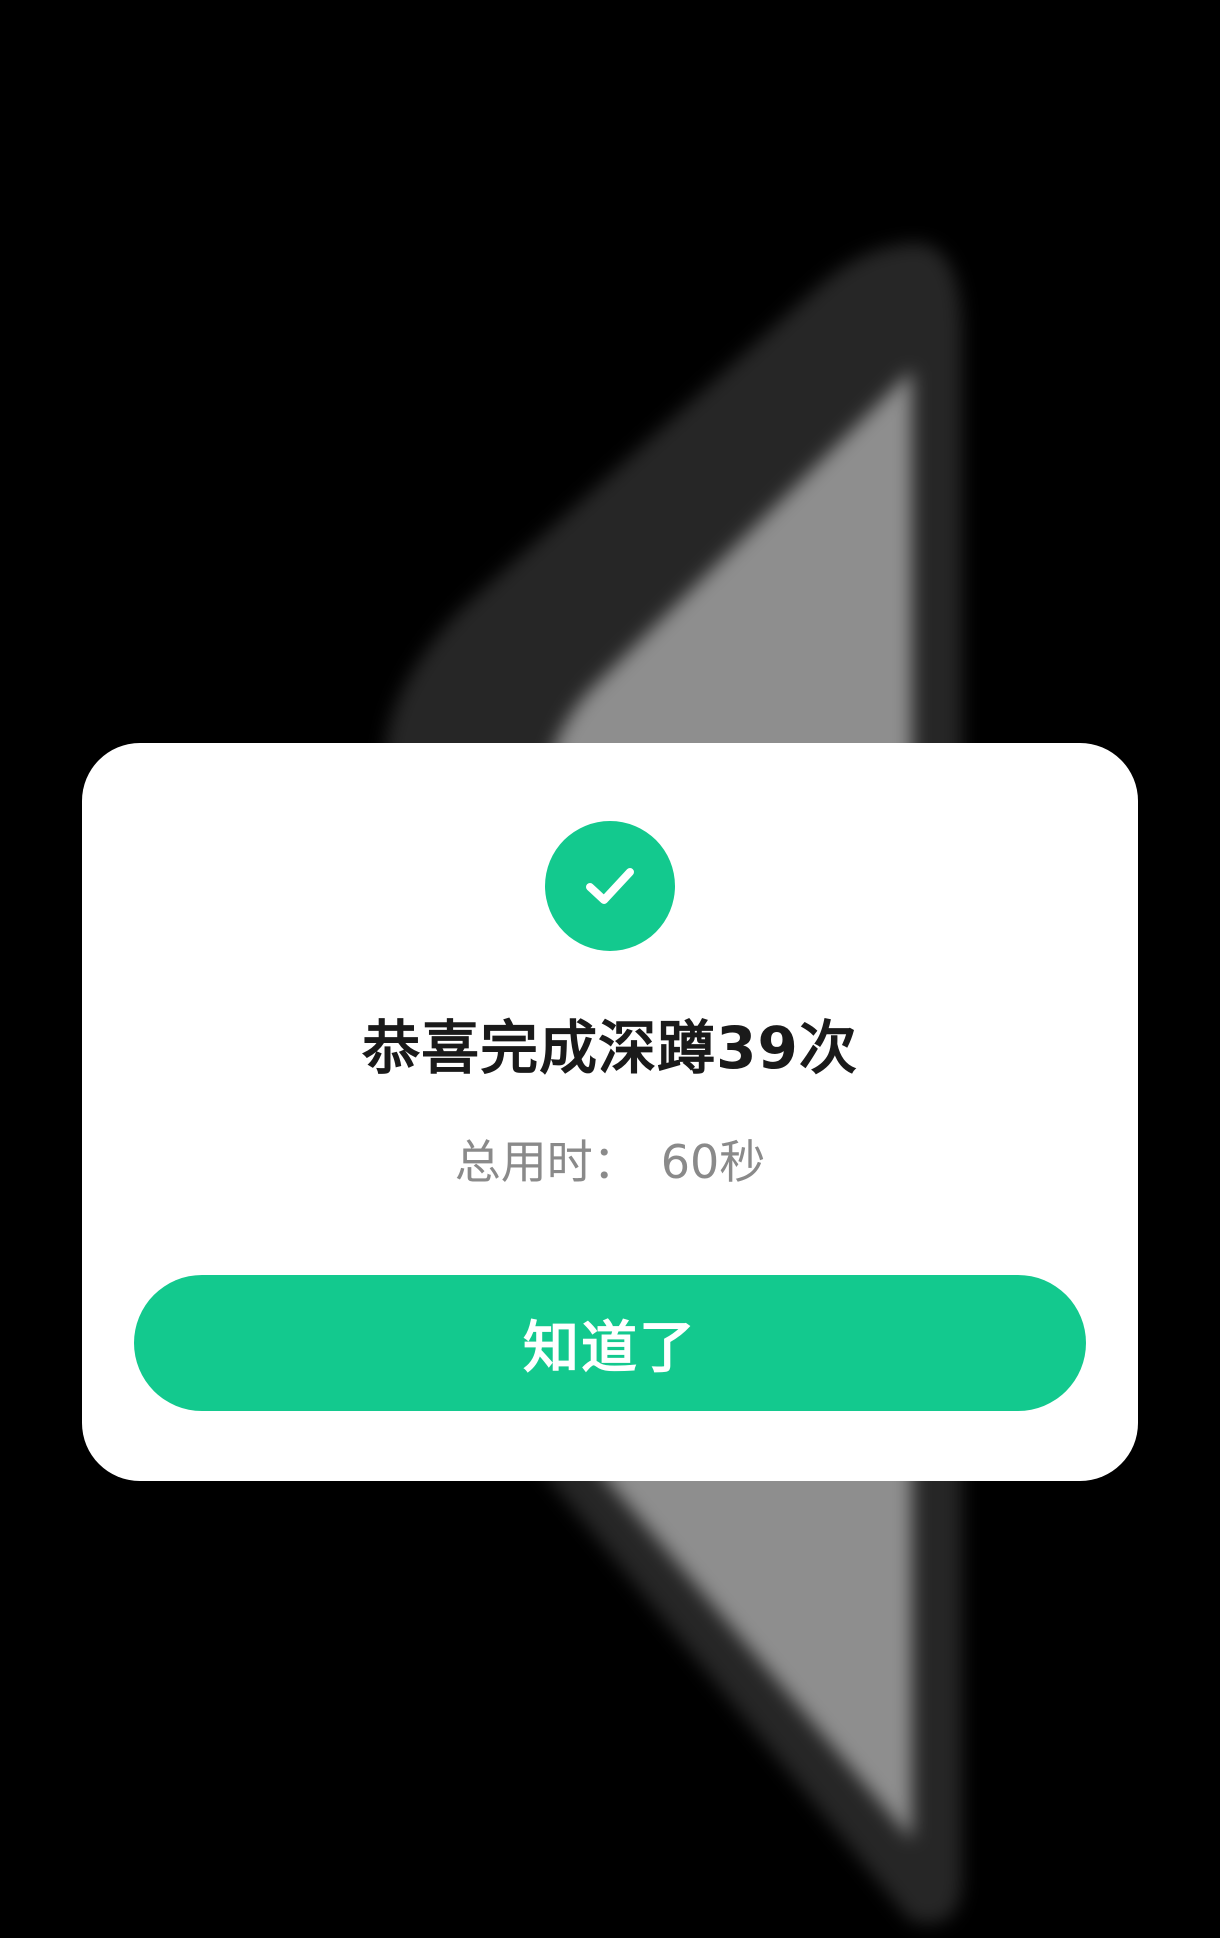 The height and width of the screenshot is (1938, 1220). I want to click on duration-value: 60秒, so click(713, 1162).